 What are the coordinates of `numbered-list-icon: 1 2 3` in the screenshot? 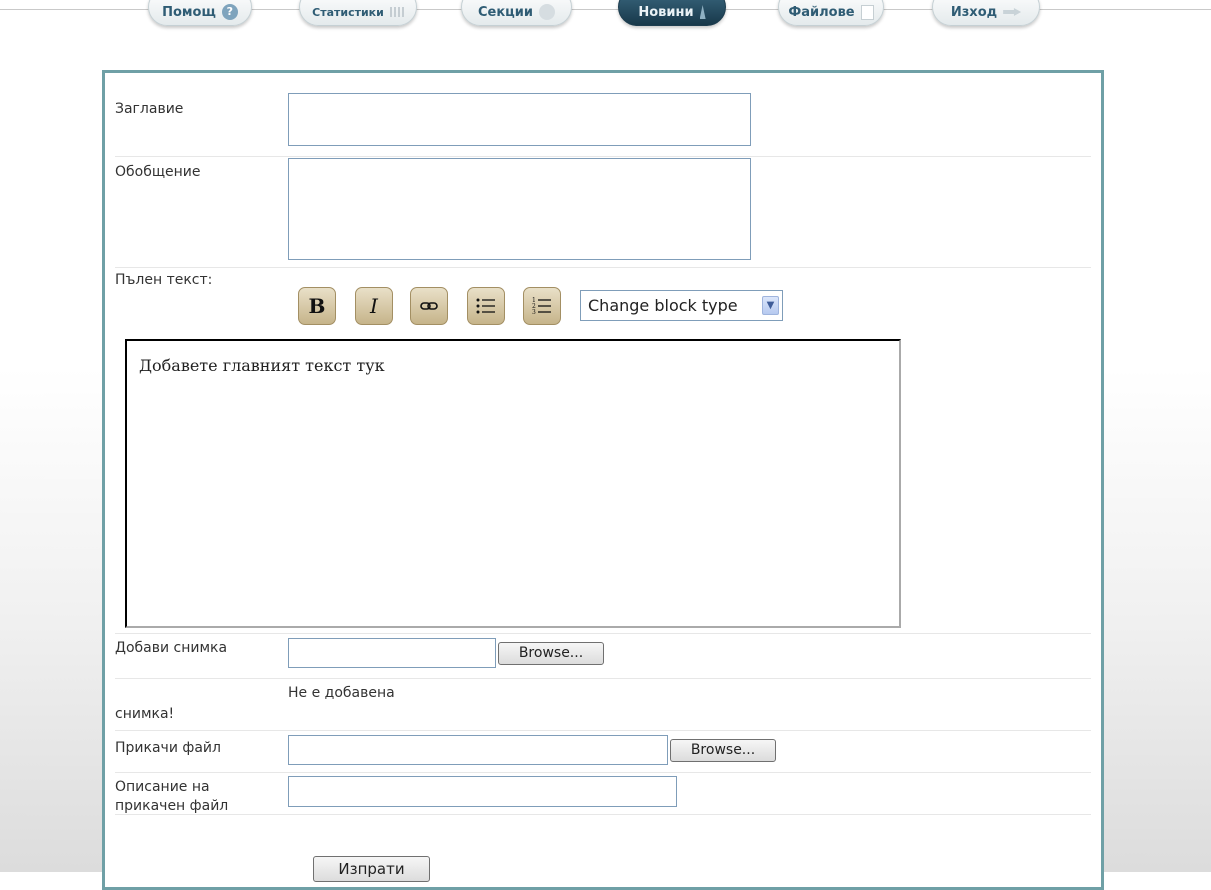 It's located at (541, 306).